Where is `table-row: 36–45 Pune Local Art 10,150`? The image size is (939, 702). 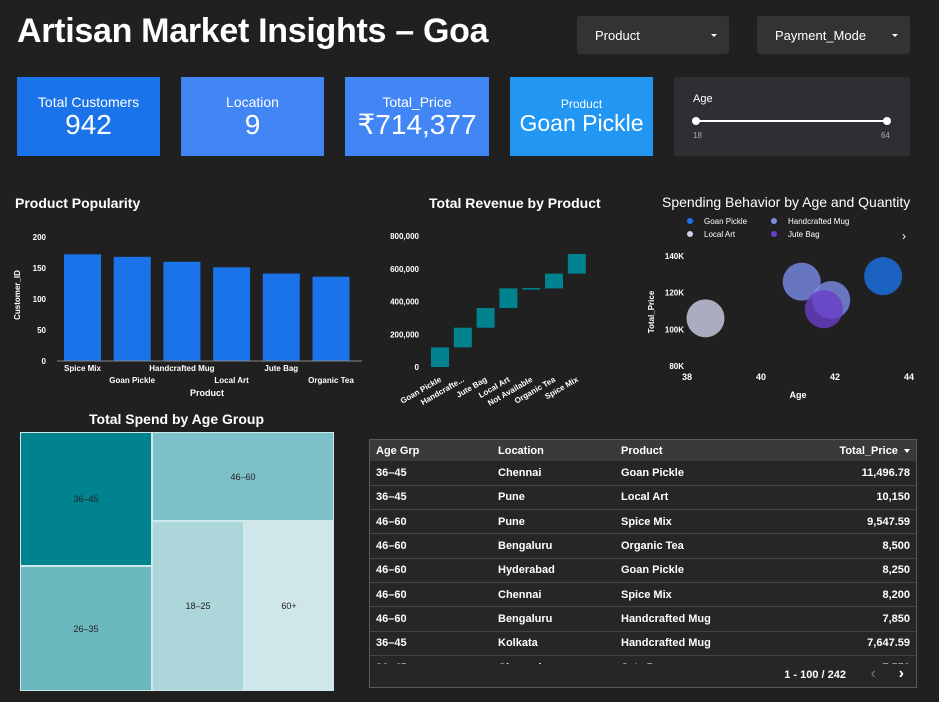
table-row: 36–45 Pune Local Art 10,150 is located at coordinates (643, 498).